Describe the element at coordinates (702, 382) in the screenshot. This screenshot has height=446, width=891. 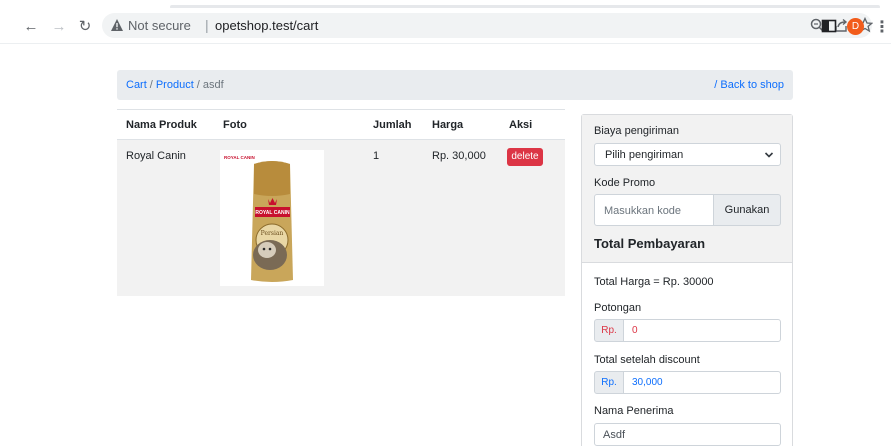
I see `after-discount-input: 30,000` at that location.